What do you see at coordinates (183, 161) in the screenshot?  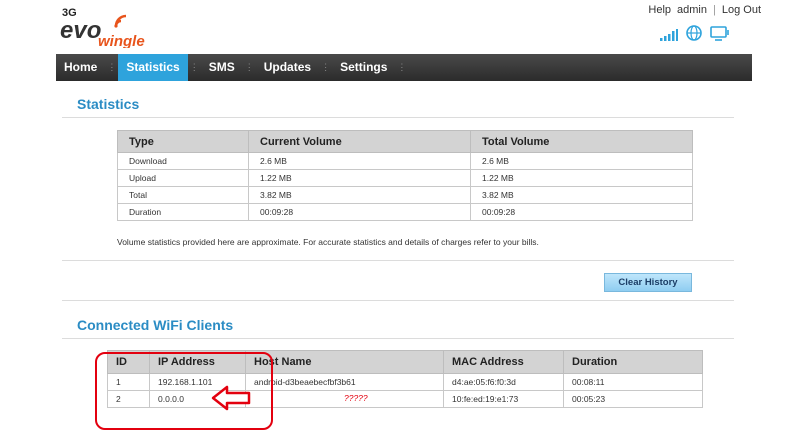 I see `cell-type: Download` at bounding box center [183, 161].